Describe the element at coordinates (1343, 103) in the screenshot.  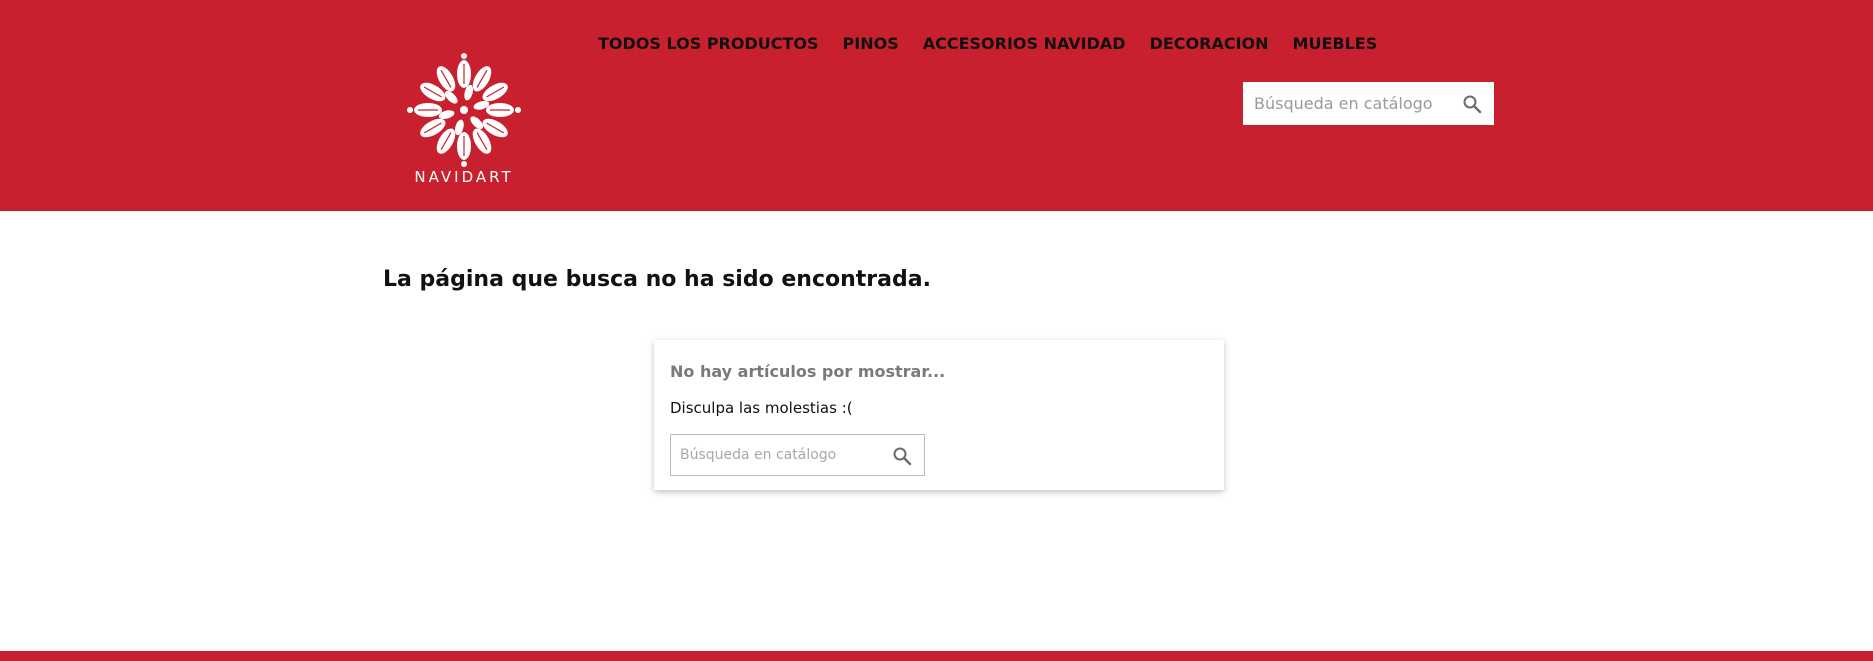
I see `header-search-input` at that location.